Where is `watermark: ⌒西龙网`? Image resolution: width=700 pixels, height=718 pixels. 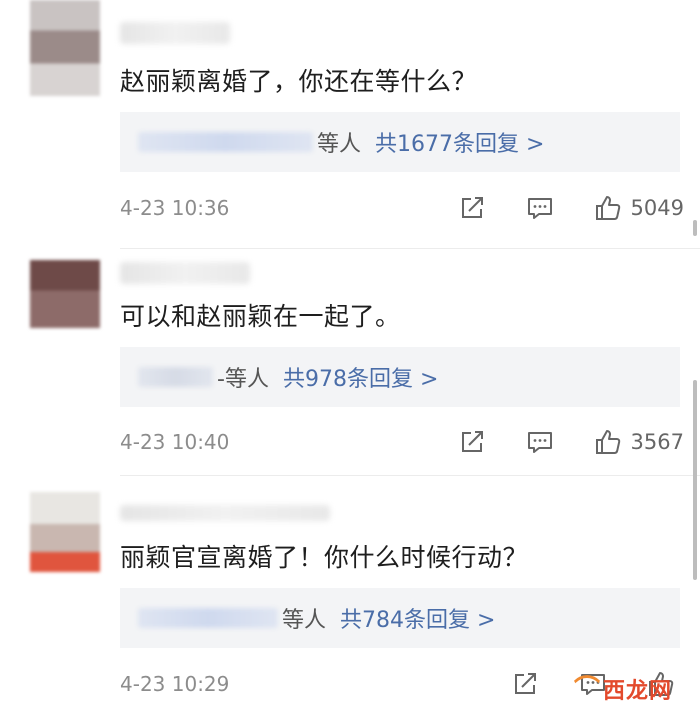 watermark: ⌒西龙网 is located at coordinates (623, 687).